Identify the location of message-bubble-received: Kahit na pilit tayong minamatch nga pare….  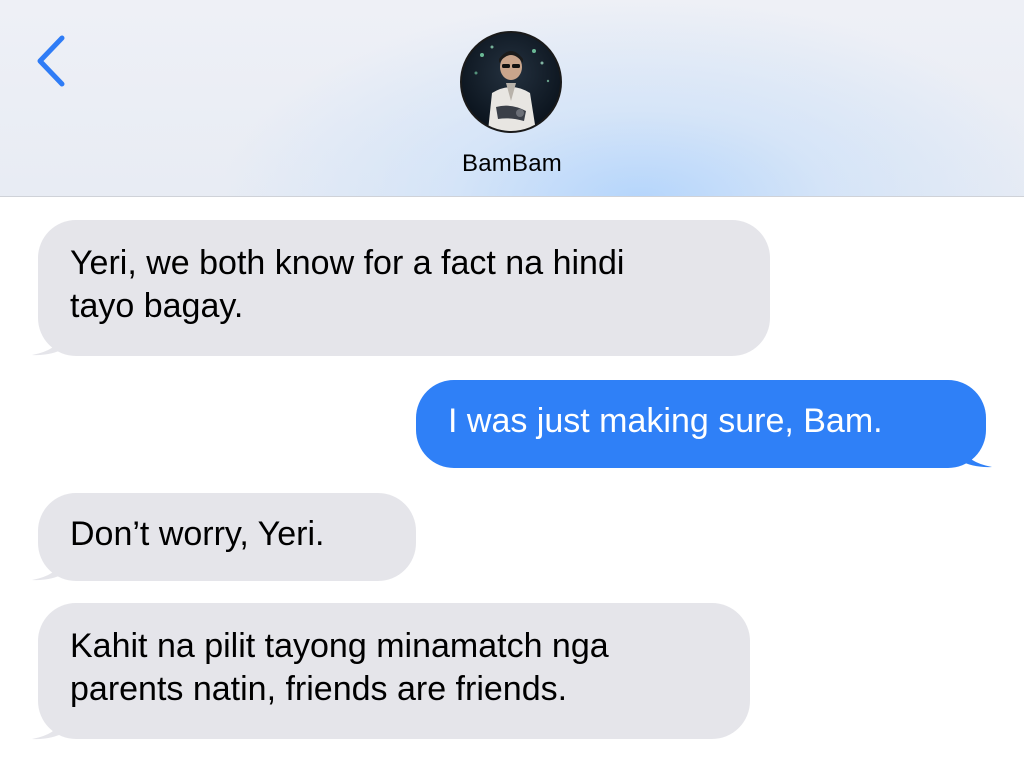
(394, 671).